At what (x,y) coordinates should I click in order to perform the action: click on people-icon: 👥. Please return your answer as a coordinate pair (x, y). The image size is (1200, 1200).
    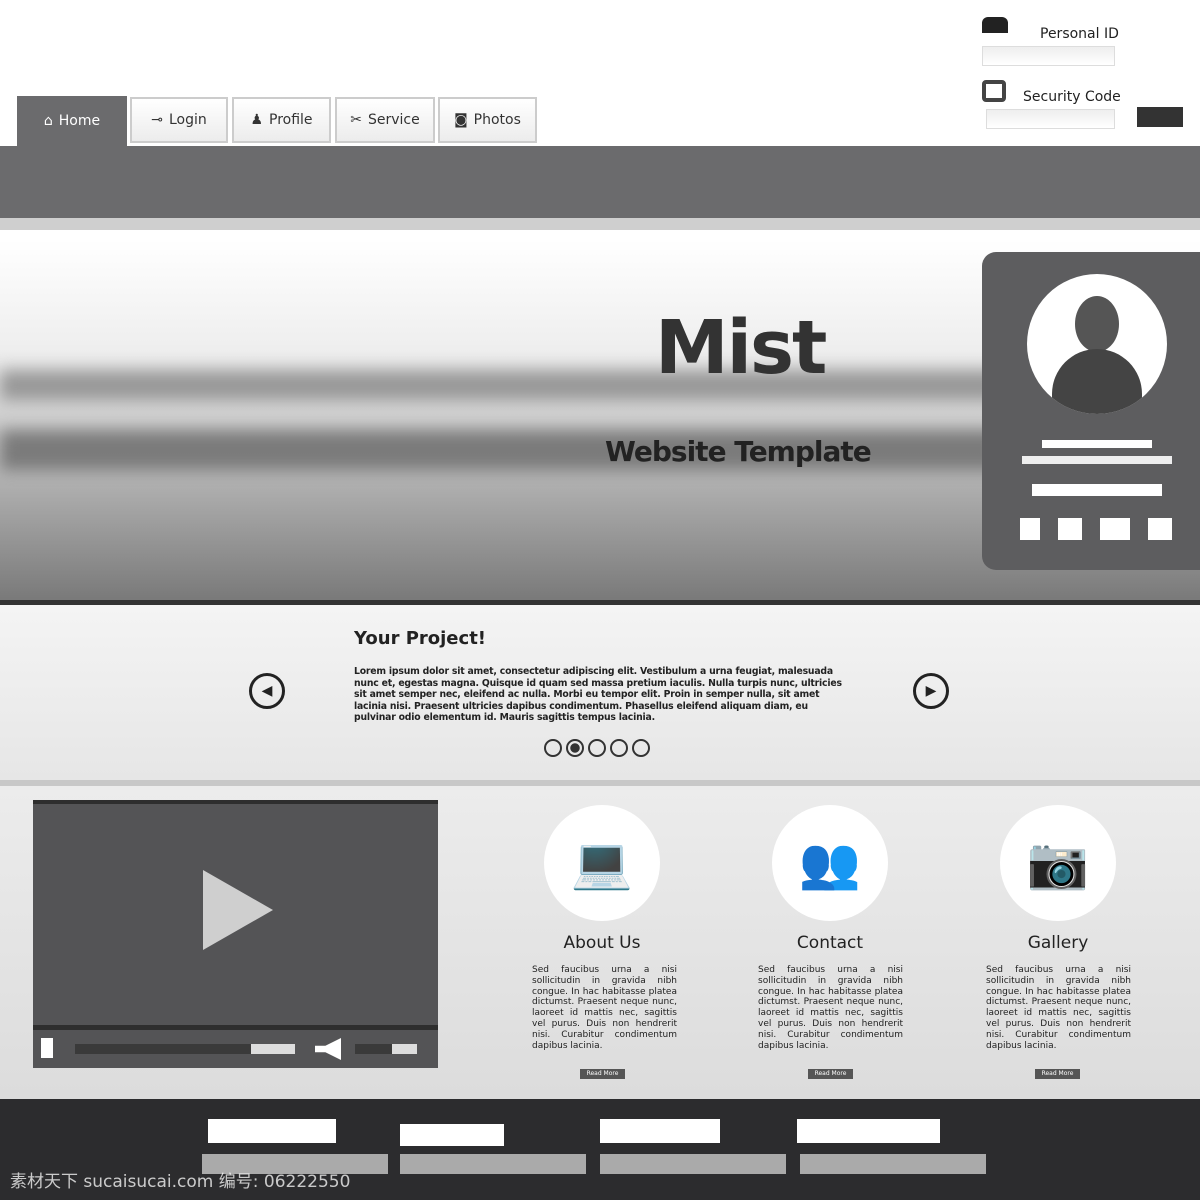
    Looking at the image, I should click on (830, 863).